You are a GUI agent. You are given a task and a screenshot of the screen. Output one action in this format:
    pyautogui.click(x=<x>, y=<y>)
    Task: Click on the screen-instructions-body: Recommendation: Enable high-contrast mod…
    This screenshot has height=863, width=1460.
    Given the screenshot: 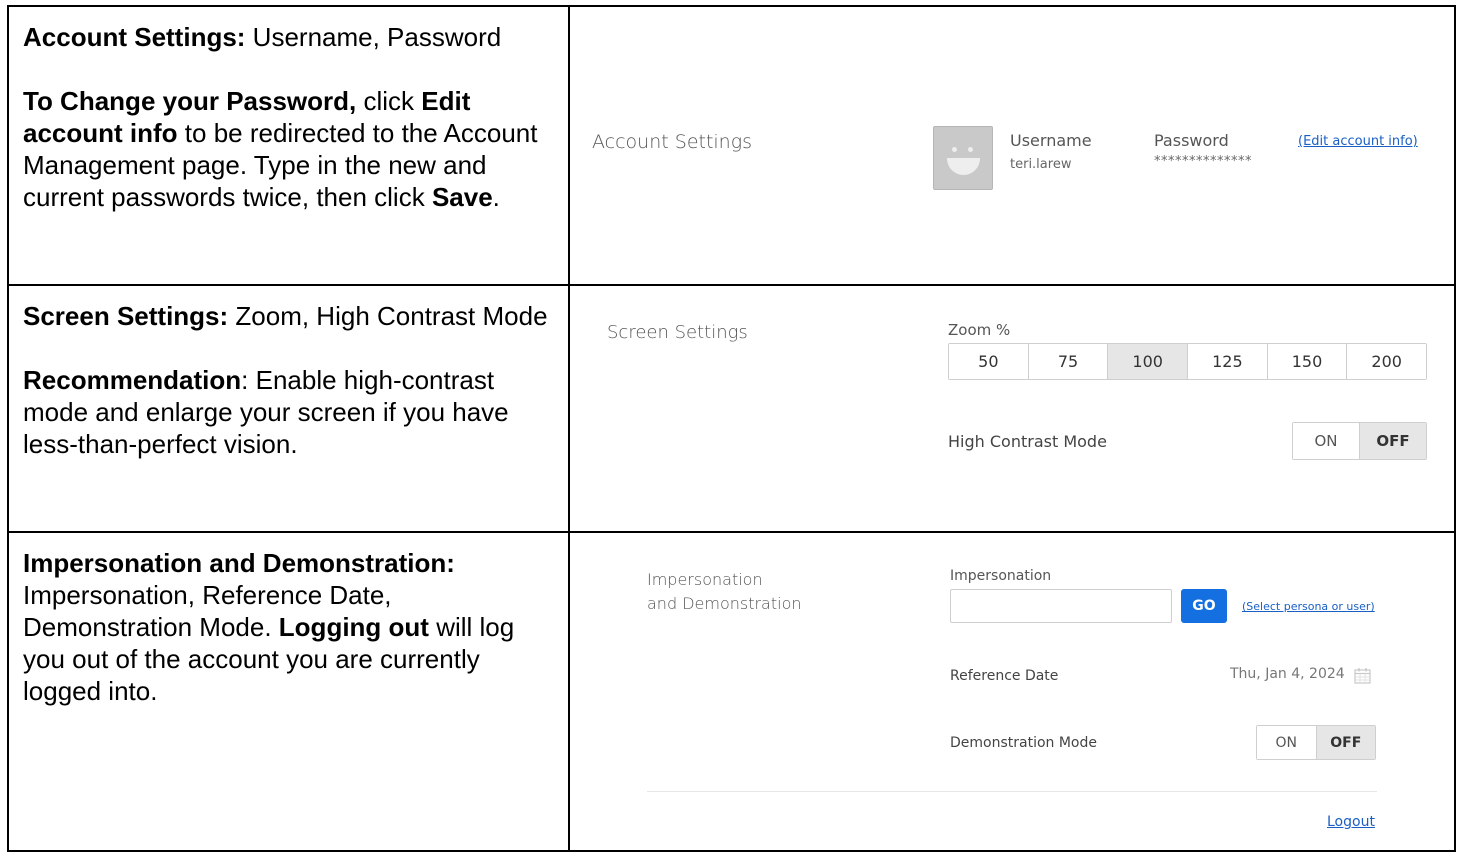 What is the action you would take?
    pyautogui.click(x=288, y=412)
    